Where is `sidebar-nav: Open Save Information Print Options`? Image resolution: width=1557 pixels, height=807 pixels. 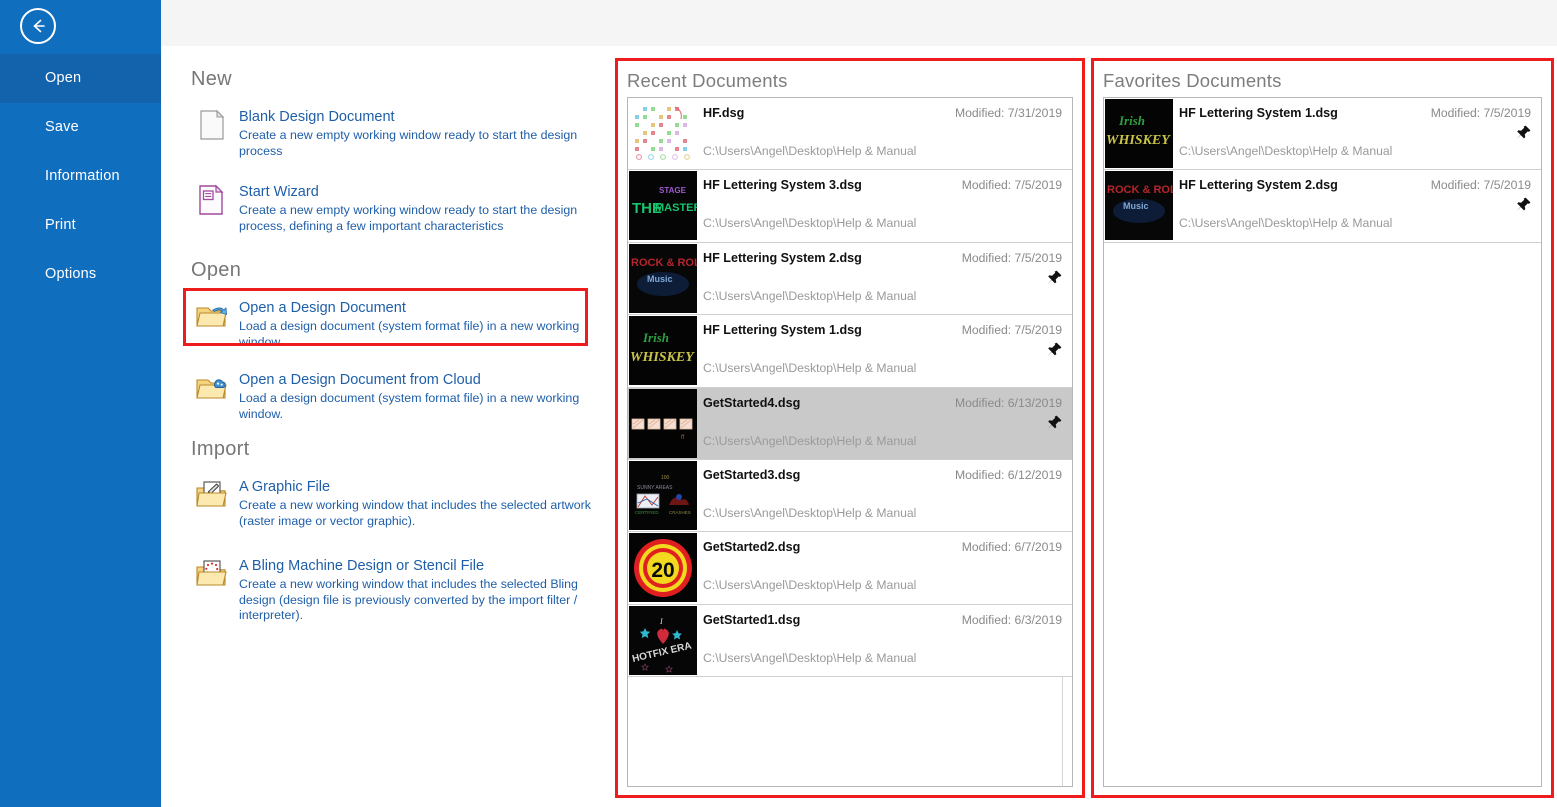 sidebar-nav: Open Save Information Print Options is located at coordinates (80, 176).